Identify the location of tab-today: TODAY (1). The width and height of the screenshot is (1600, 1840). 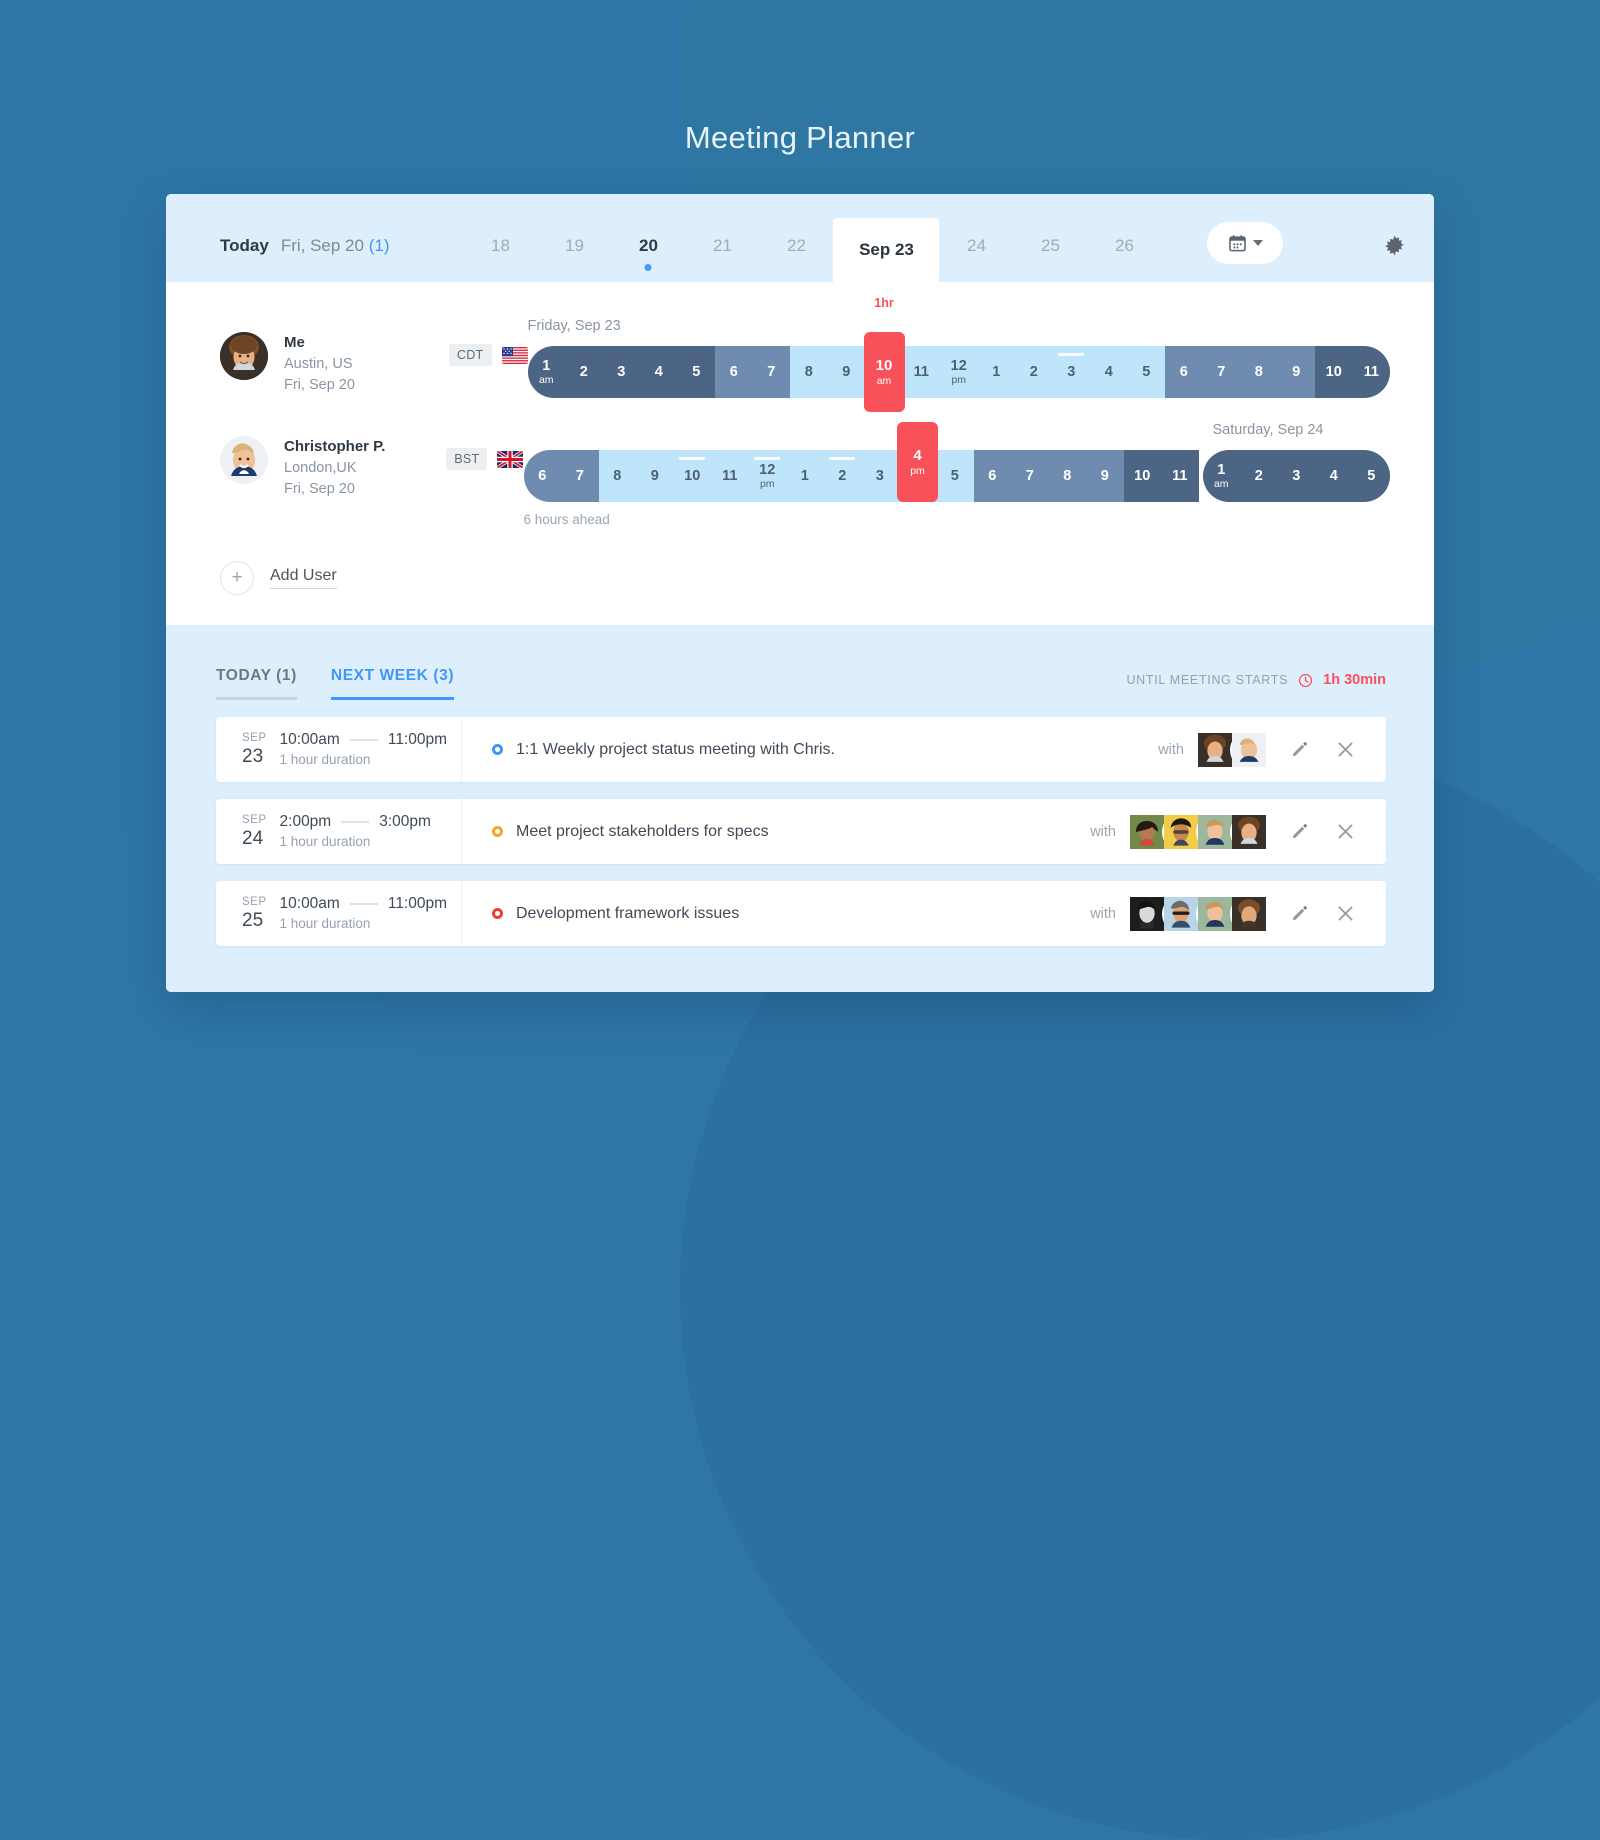
(256, 683).